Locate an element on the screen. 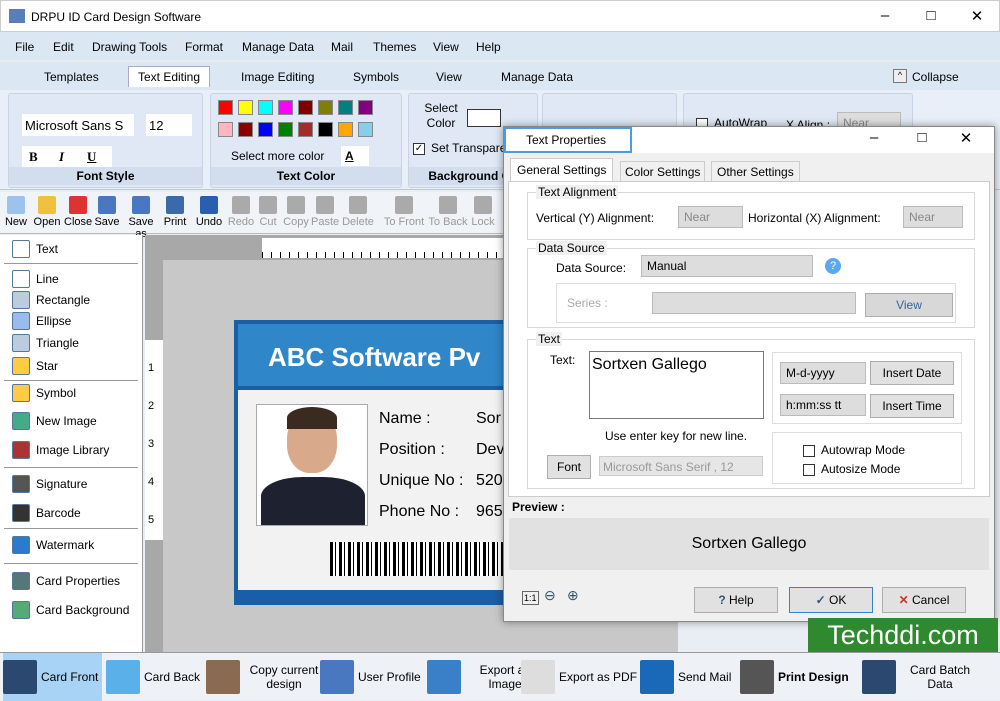 This screenshot has height=701, width=1000. bottom-send-mail-button: Send Mail is located at coordinates (685, 677).